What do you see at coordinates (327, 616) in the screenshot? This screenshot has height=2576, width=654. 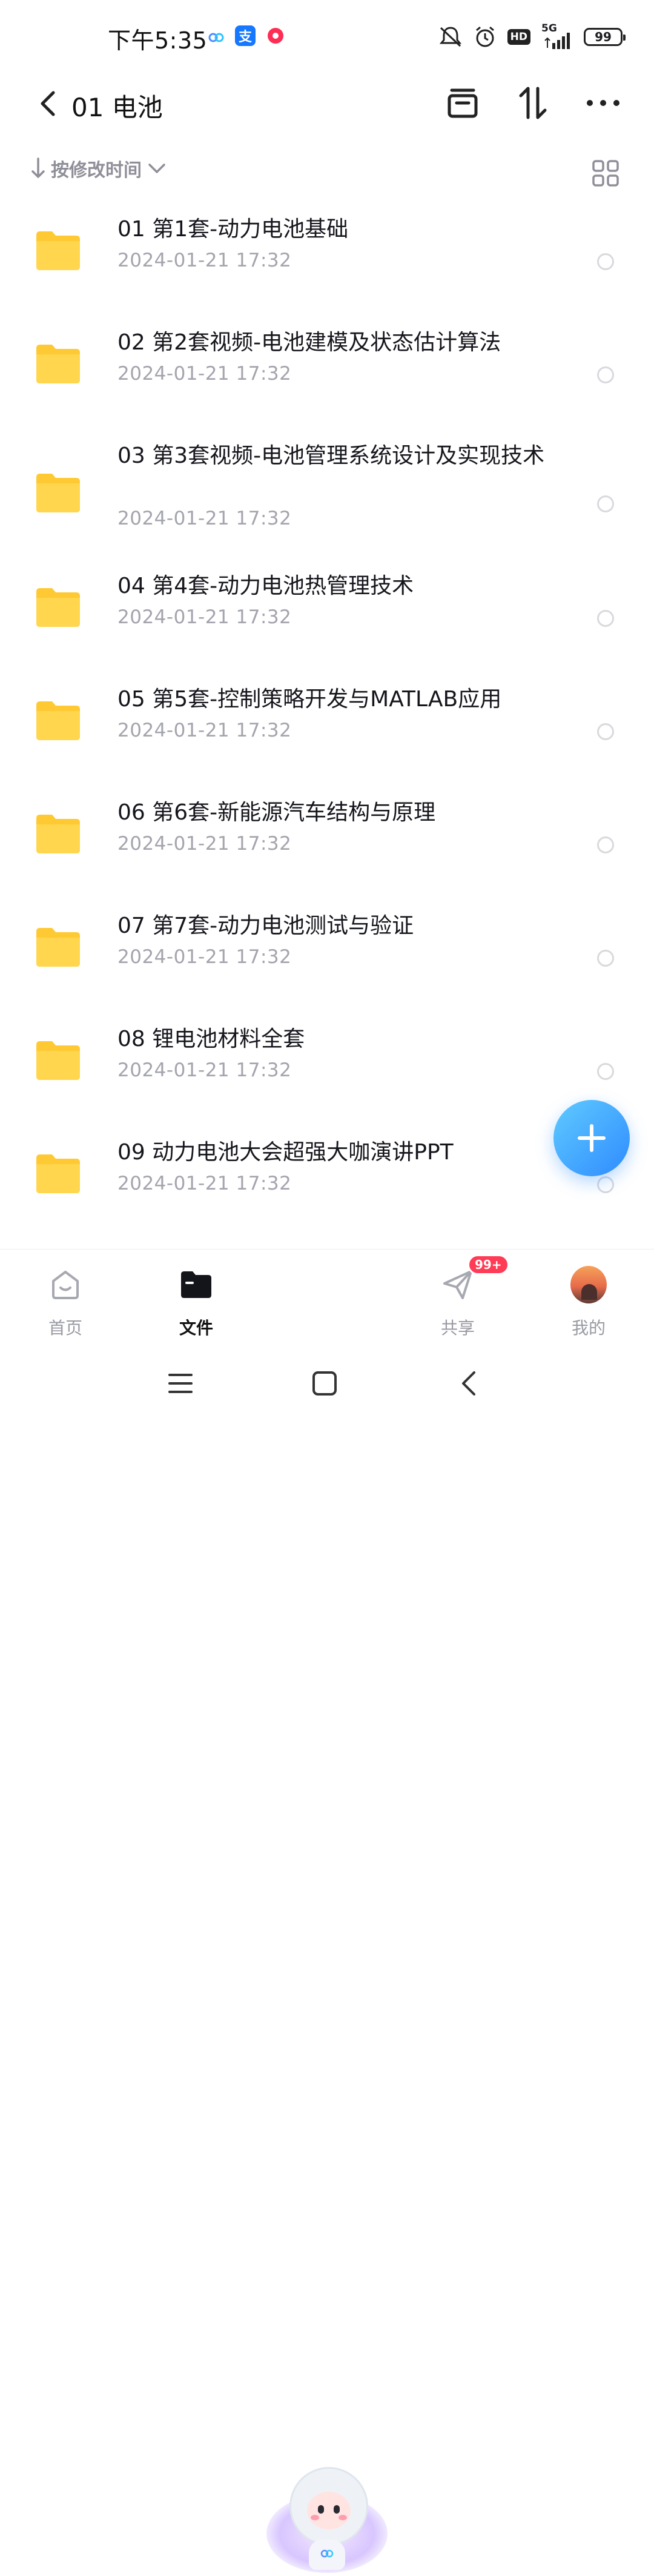 I see `folder-row: 04 第4套-动力电池热管理技术 2024-01-21 17:32` at bounding box center [327, 616].